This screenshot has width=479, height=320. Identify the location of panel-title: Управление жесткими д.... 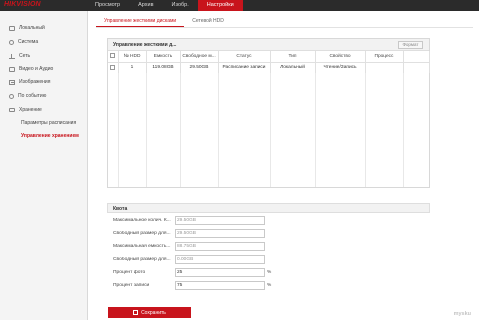
(145, 45).